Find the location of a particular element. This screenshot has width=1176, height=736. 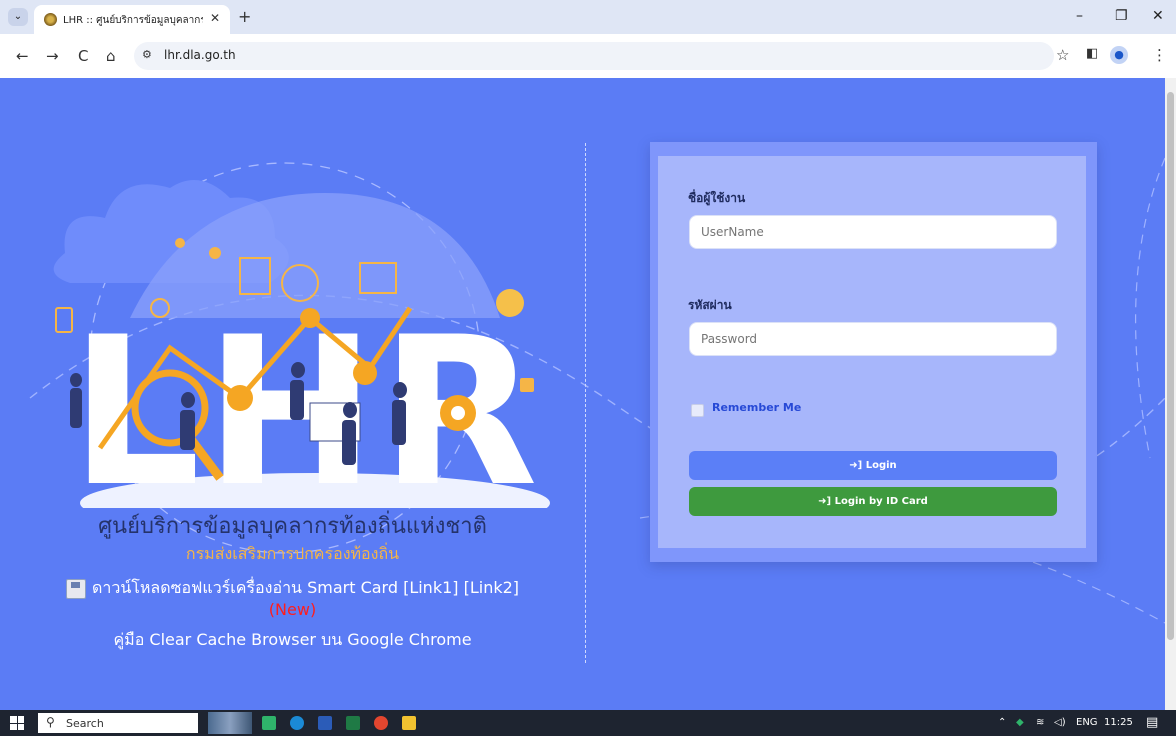

profile-avatar: ● is located at coordinates (1119, 55).